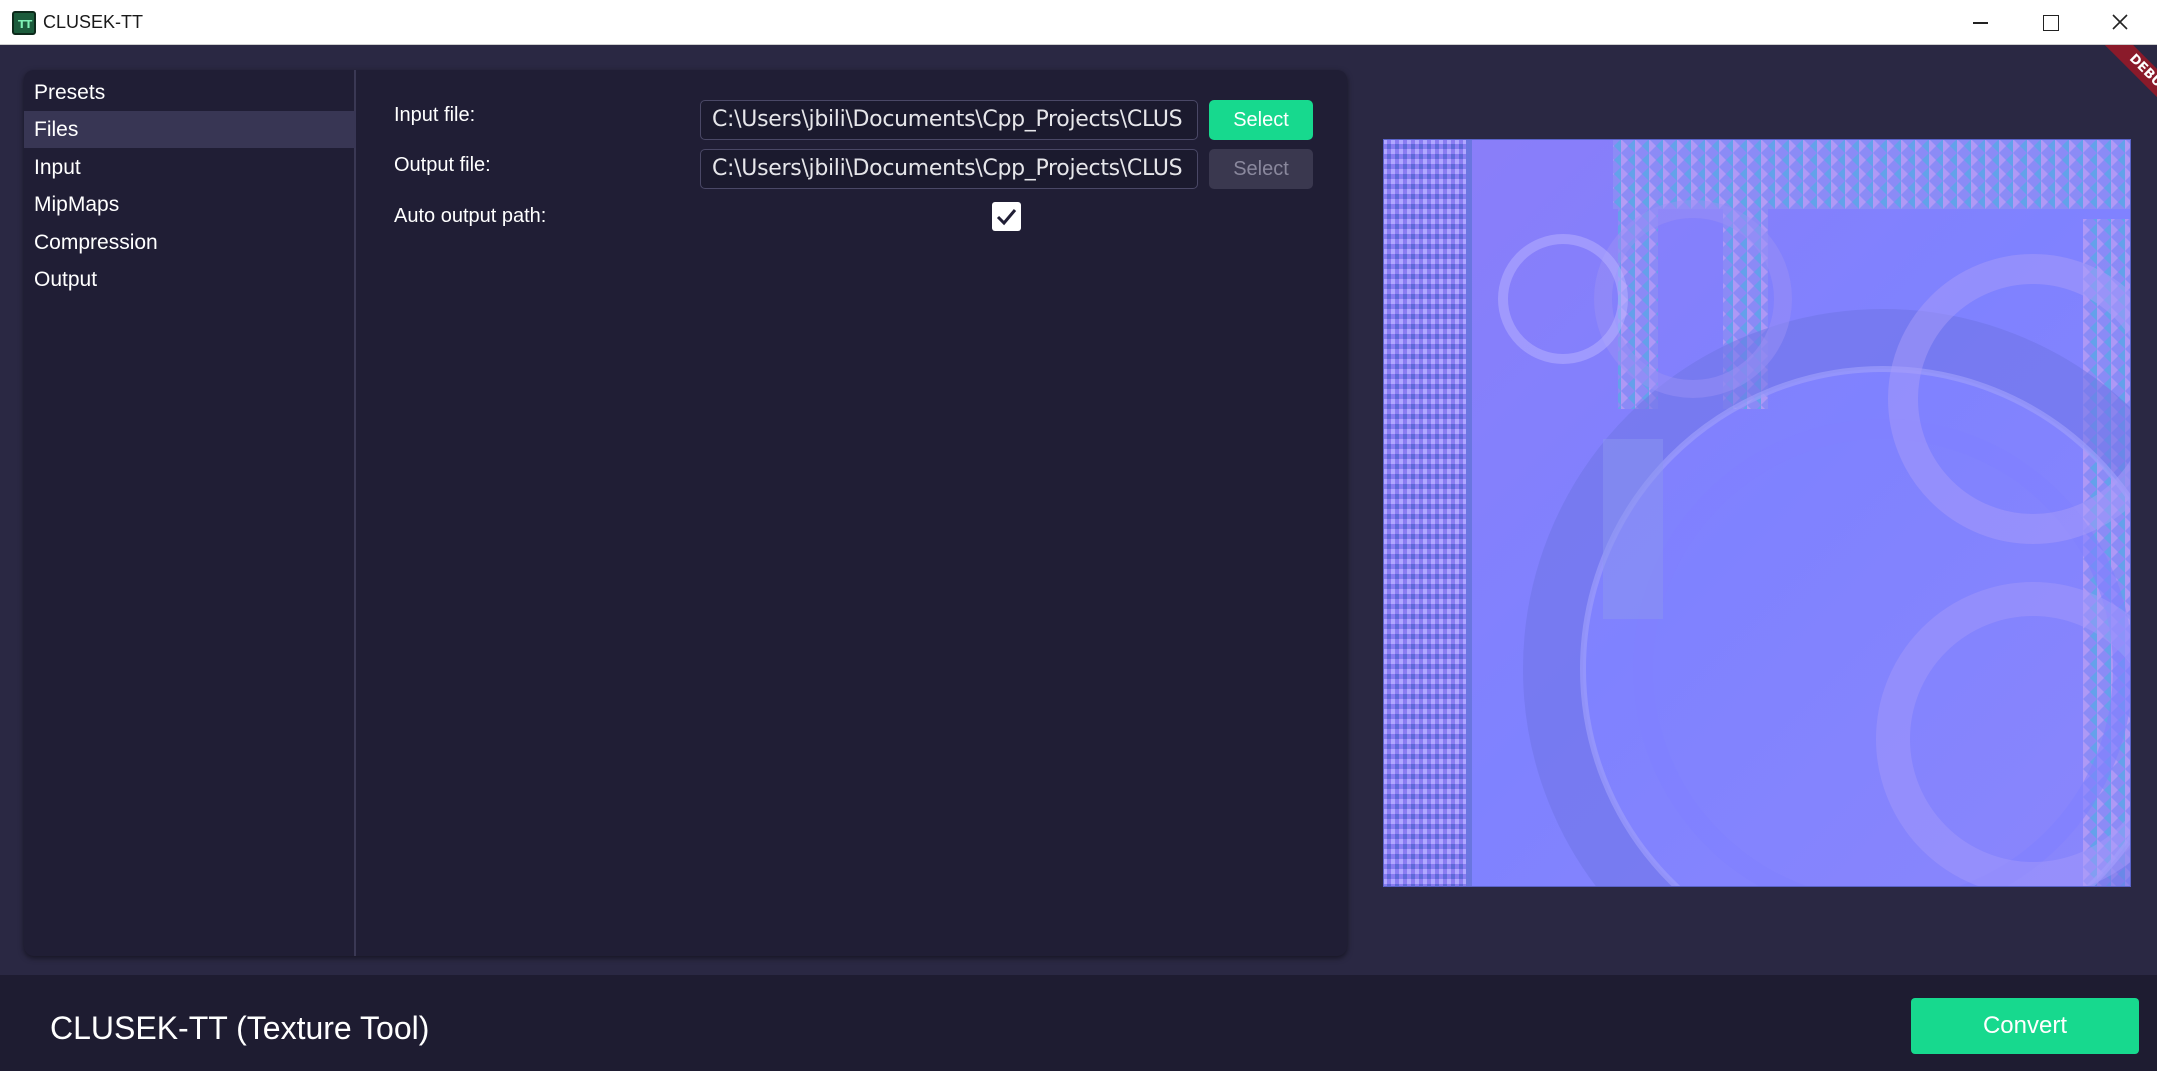  I want to click on sidebar-item-label: Compression, so click(96, 242).